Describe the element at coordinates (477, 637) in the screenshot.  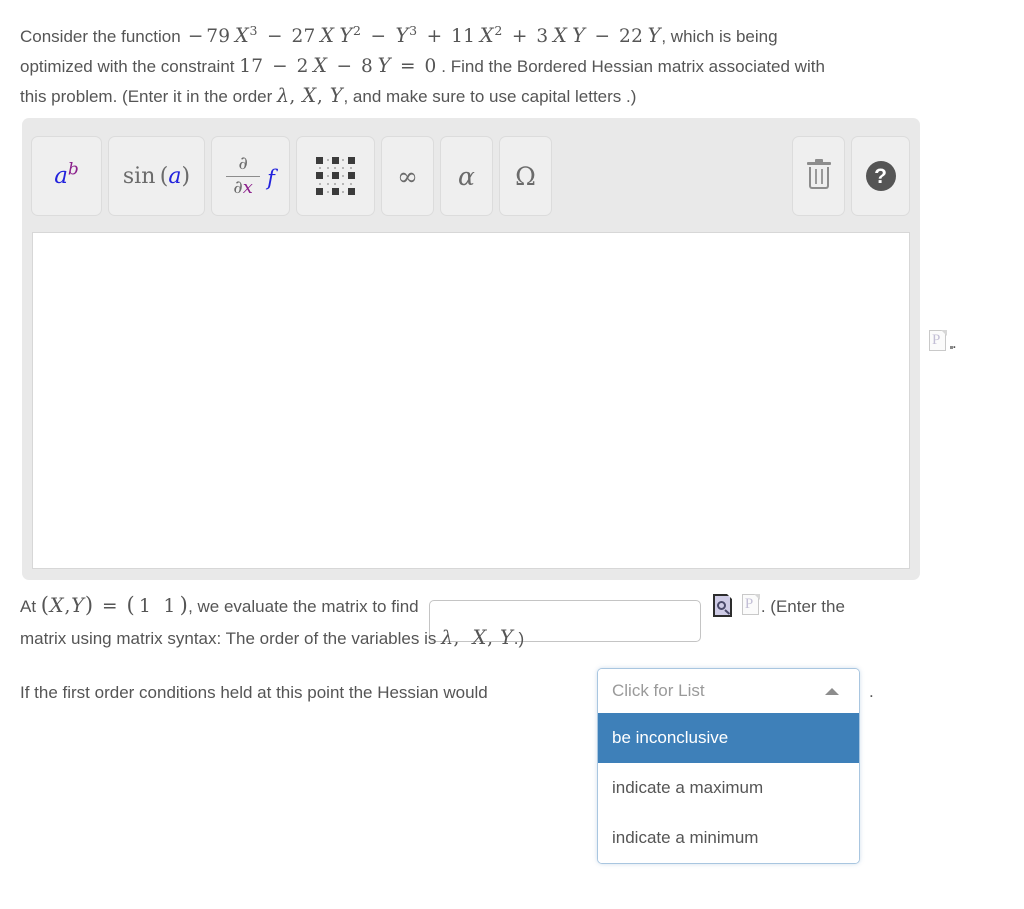
I see `evaluate-line2-vars: λ, X, Y` at that location.